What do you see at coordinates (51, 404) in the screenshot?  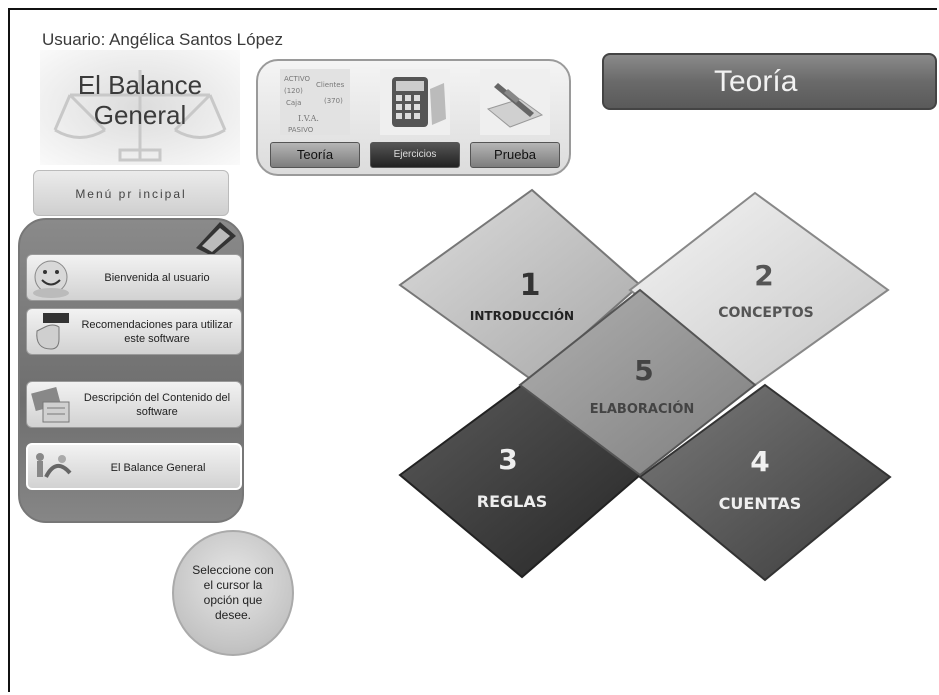 I see `documents-icon` at bounding box center [51, 404].